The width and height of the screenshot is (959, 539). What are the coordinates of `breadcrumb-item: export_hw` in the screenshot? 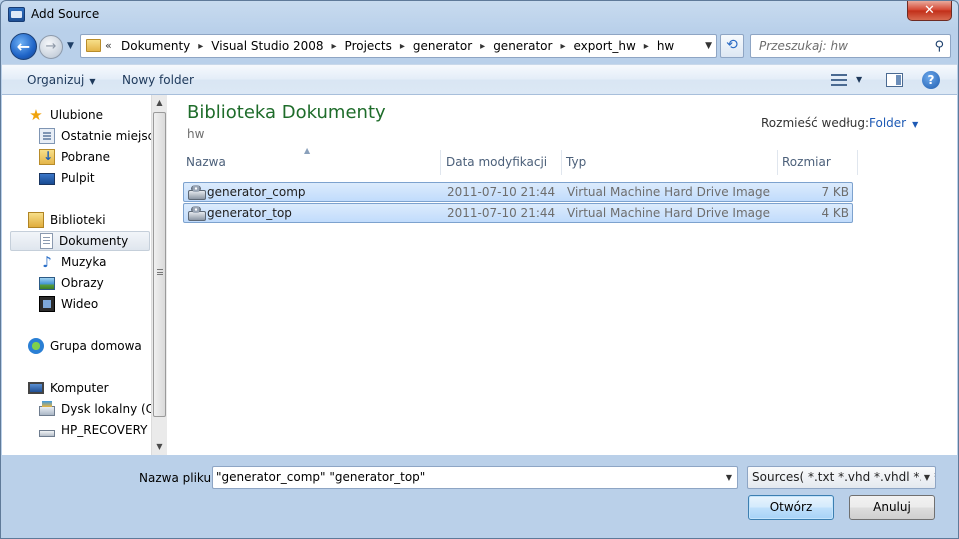 It's located at (604, 46).